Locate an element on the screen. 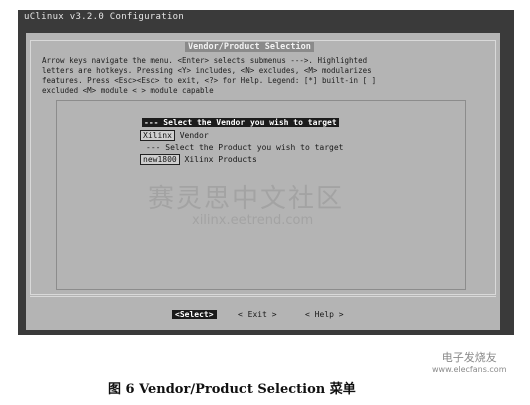 This screenshot has height=405, width=530. exit-button: < Exit > is located at coordinates (257, 314).